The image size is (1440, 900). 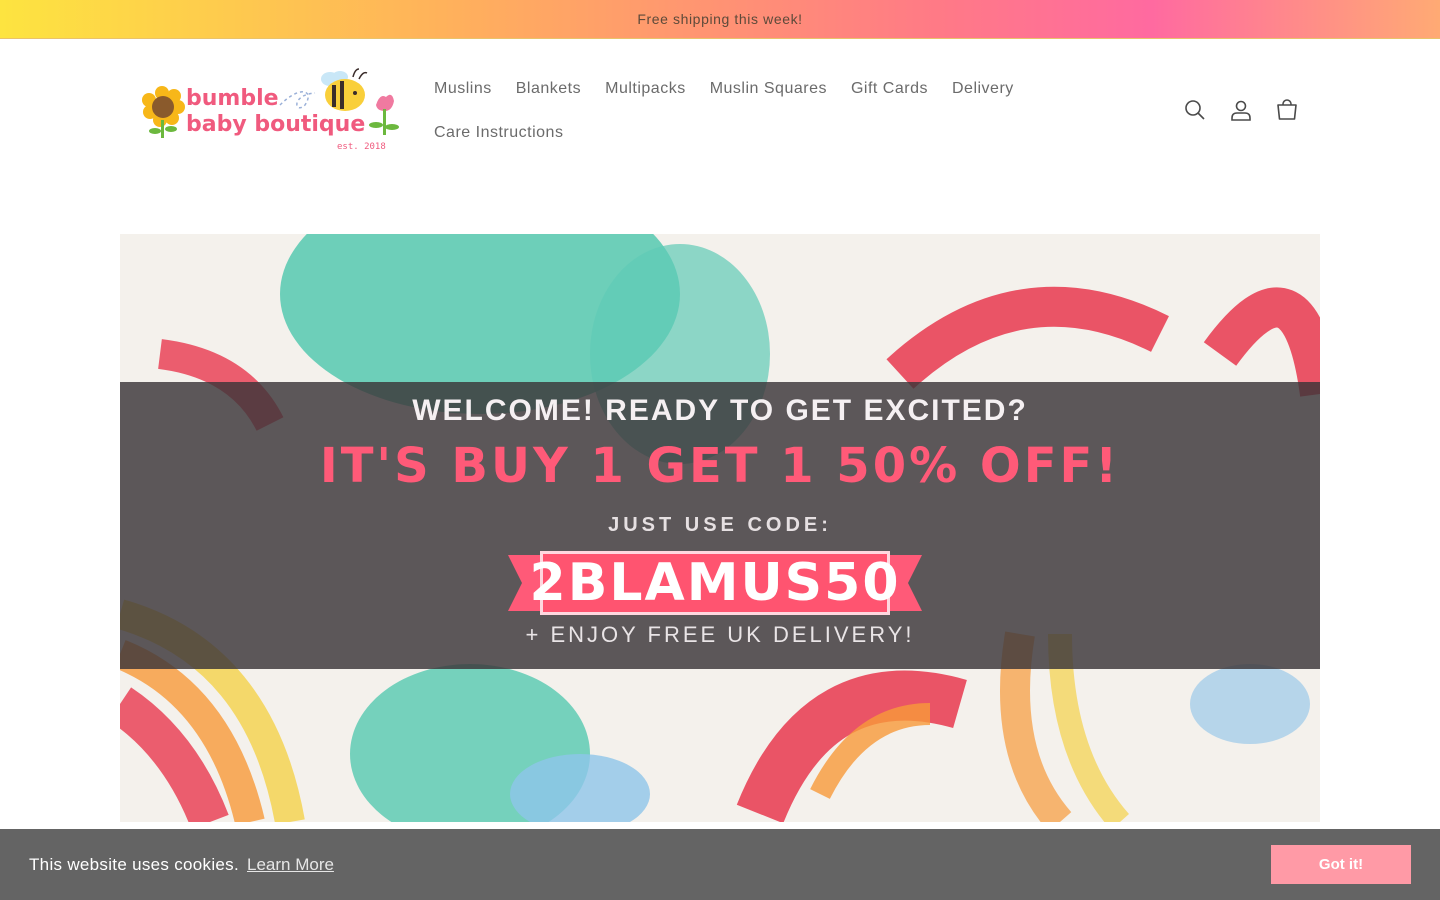 What do you see at coordinates (548, 89) in the screenshot?
I see `nav-item-blankets: Blankets` at bounding box center [548, 89].